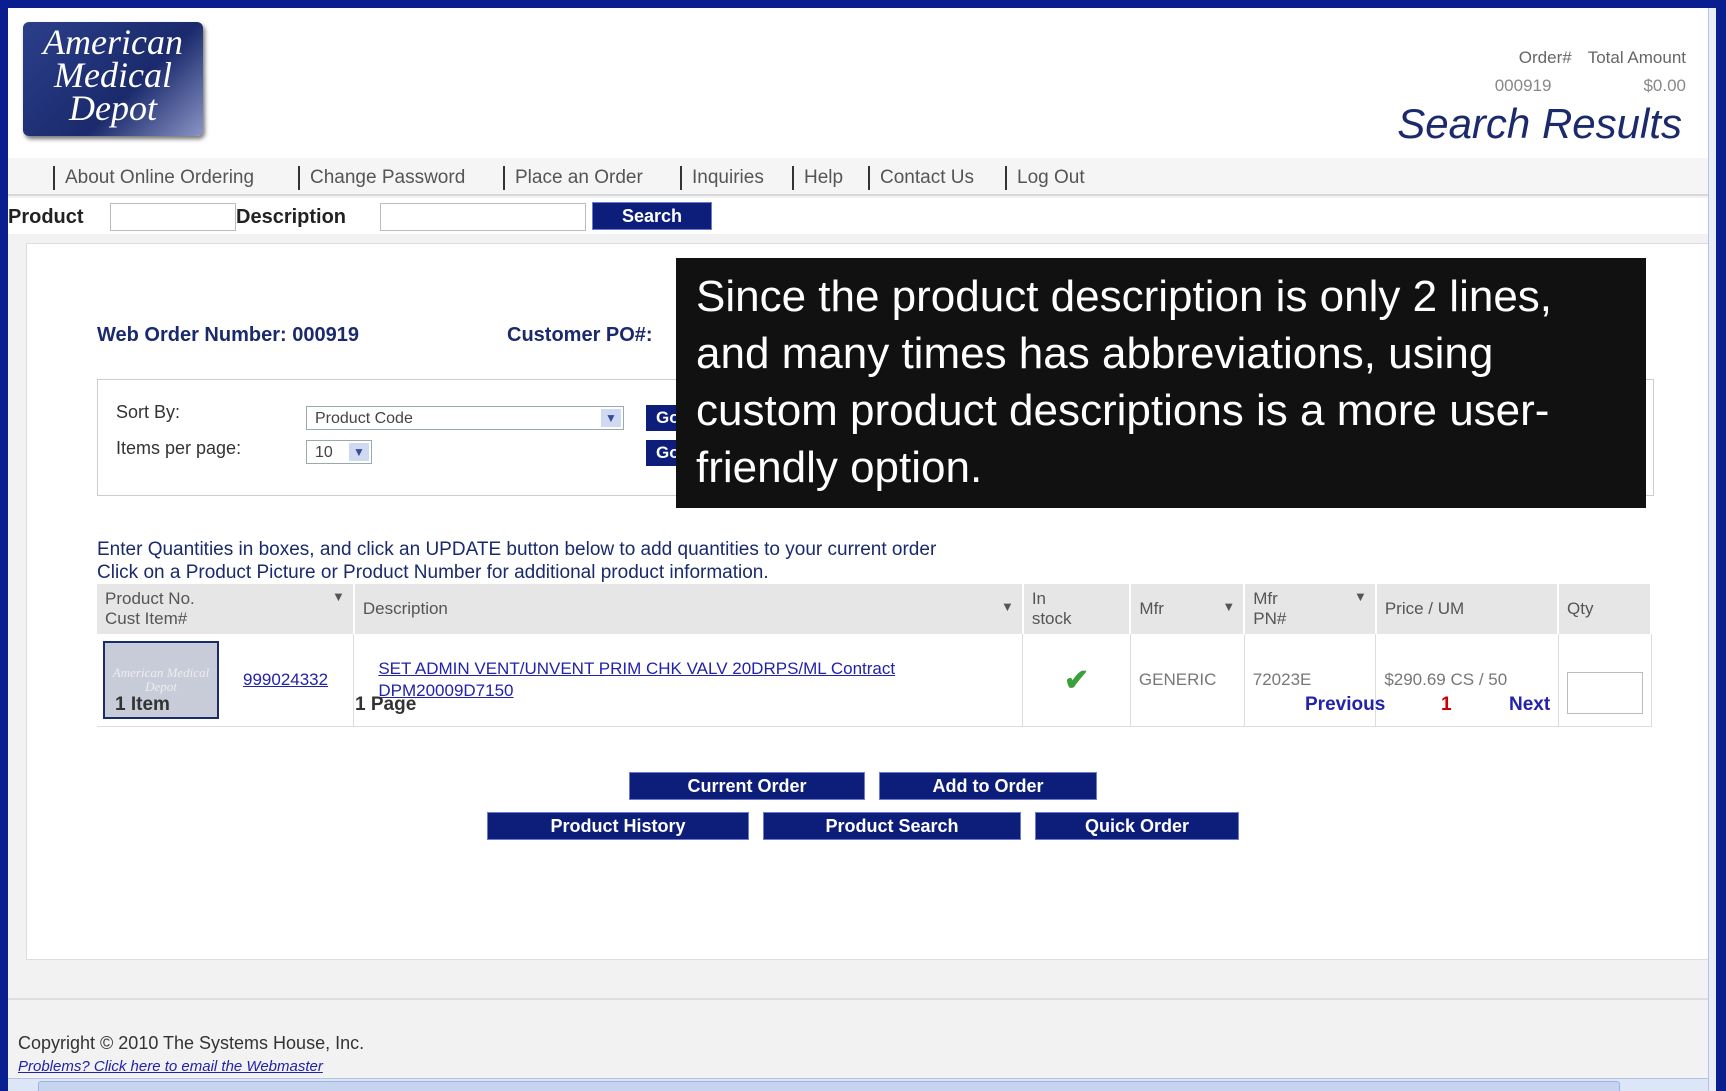  What do you see at coordinates (113, 79) in the screenshot?
I see `company-logo: American Medical Depot` at bounding box center [113, 79].